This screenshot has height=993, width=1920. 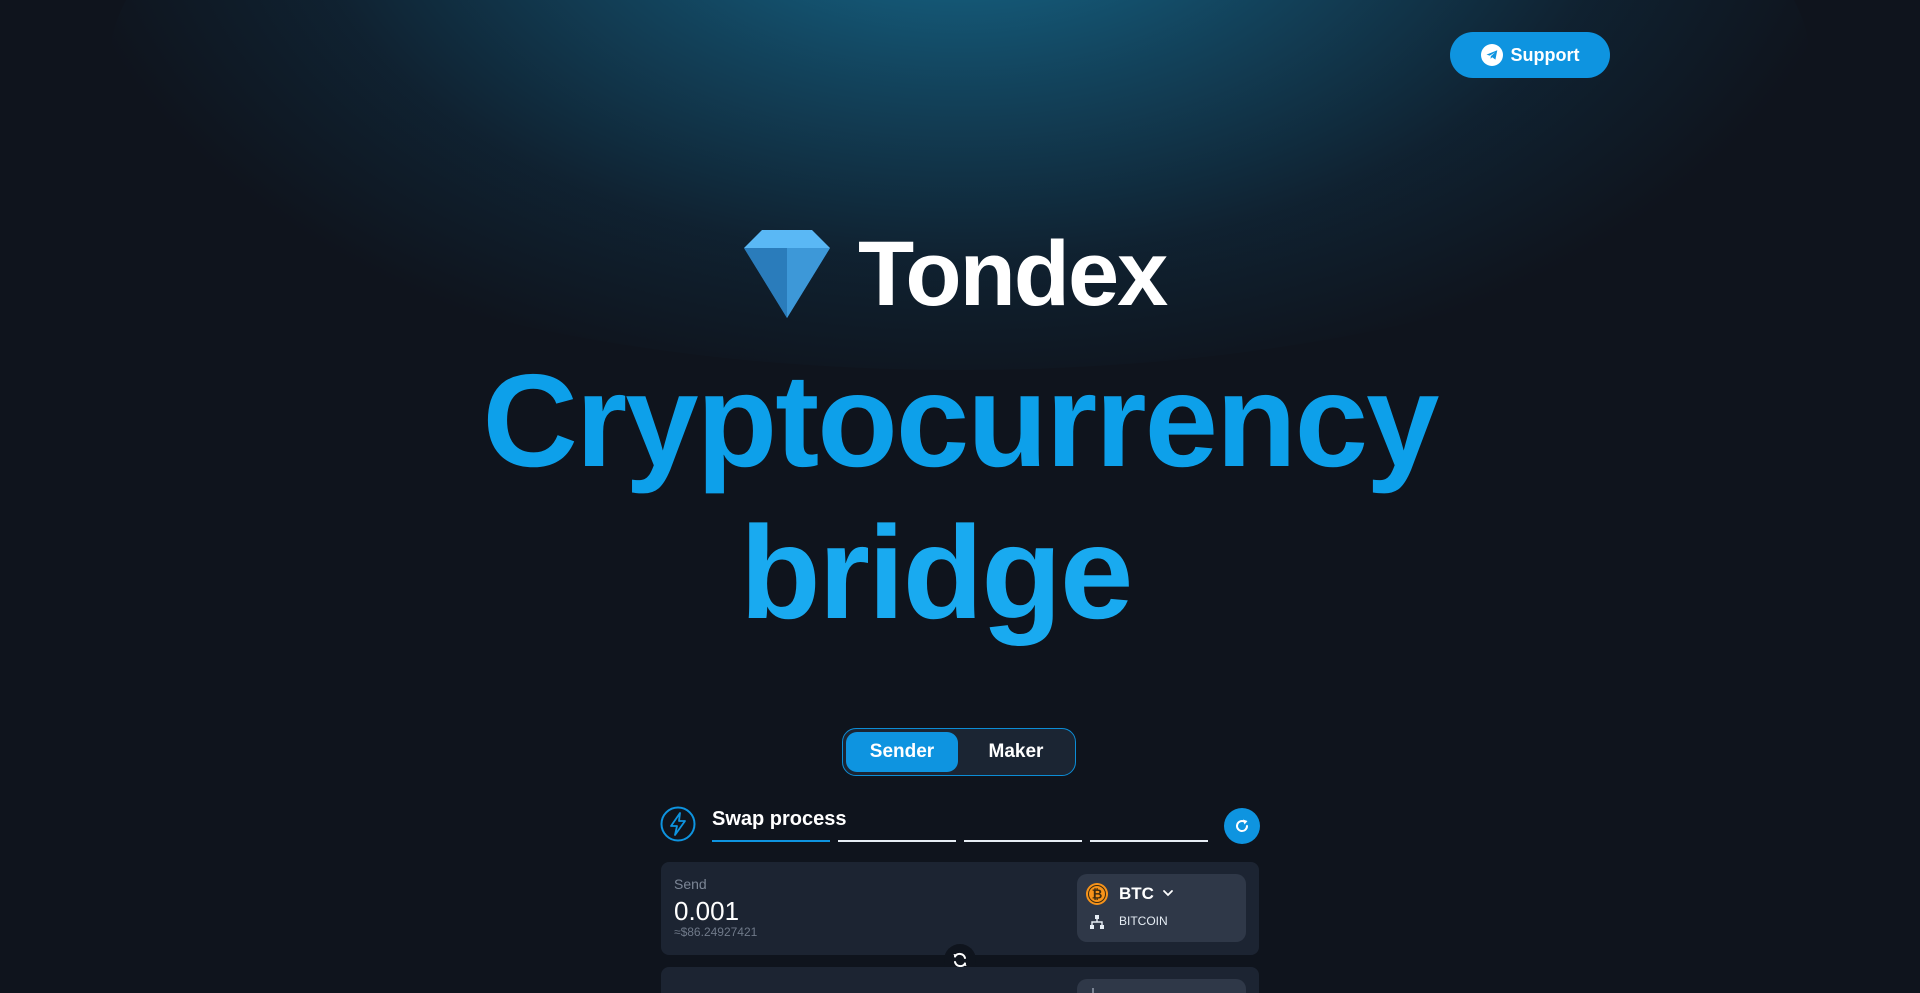 I want to click on send-label: Send, so click(x=690, y=884).